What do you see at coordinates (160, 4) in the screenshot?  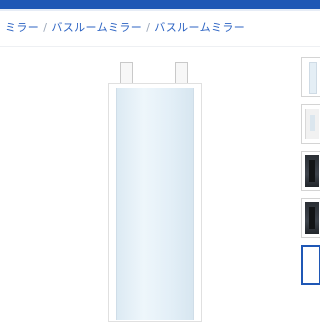 I see `top-nav-bar` at bounding box center [160, 4].